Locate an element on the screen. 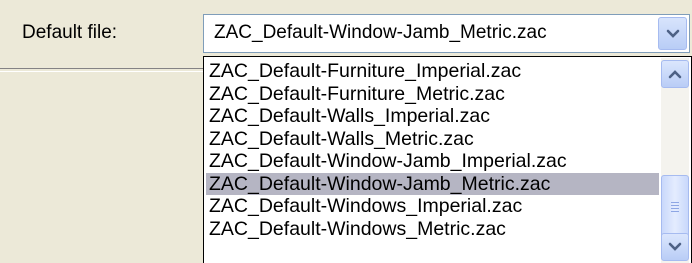 This screenshot has width=692, height=263. combo-dropdown-button is located at coordinates (672, 33).